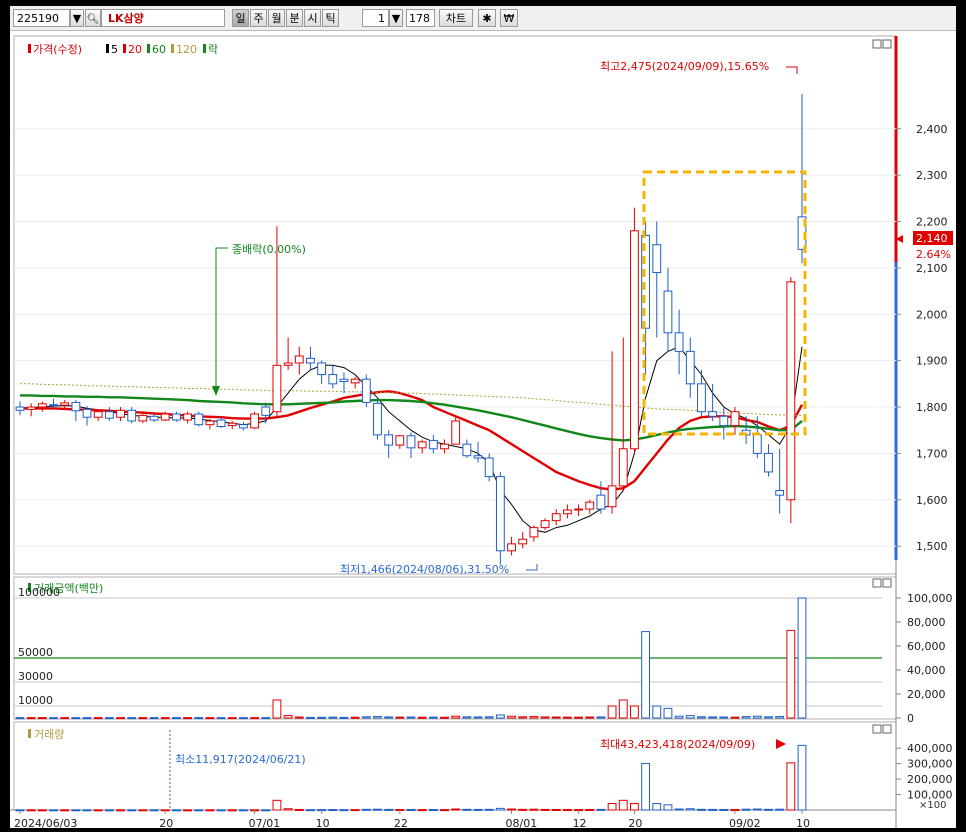 This screenshot has width=966, height=832. Describe the element at coordinates (276, 18) in the screenshot. I see `period-month-tab: 월` at that location.